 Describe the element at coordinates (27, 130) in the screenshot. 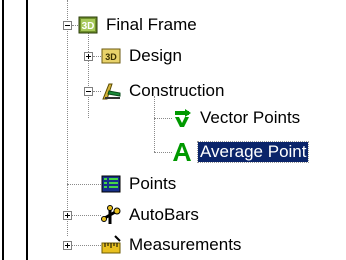

I see `panel-inner-edge` at that location.